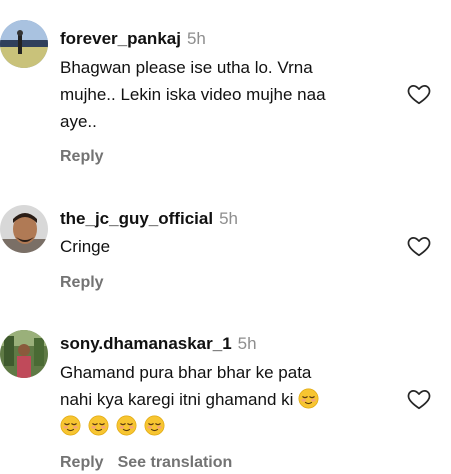 Image resolution: width=451 pixels, height=474 pixels. What do you see at coordinates (225, 246) in the screenshot?
I see `comment-text: Cringe` at bounding box center [225, 246].